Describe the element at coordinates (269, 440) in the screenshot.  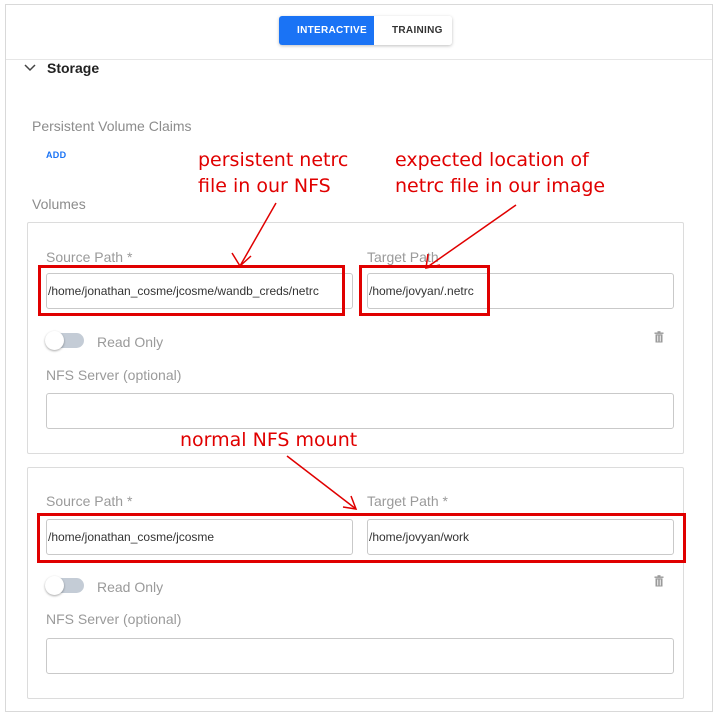
I see `annotation-normal-mount: normal NFS mount` at that location.